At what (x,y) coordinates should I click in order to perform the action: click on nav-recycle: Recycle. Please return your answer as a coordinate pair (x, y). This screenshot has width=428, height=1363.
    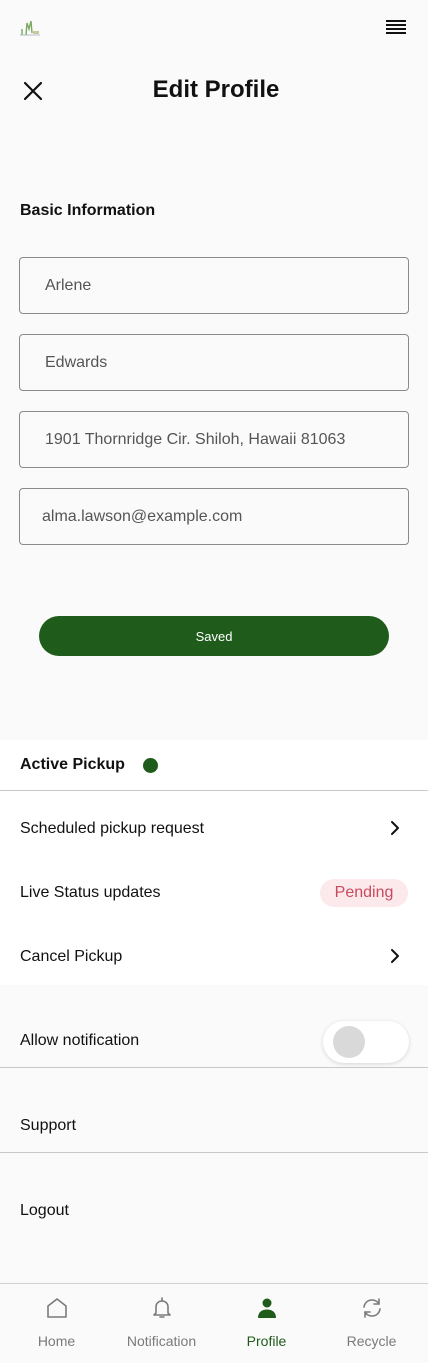
    Looking at the image, I should click on (371, 1323).